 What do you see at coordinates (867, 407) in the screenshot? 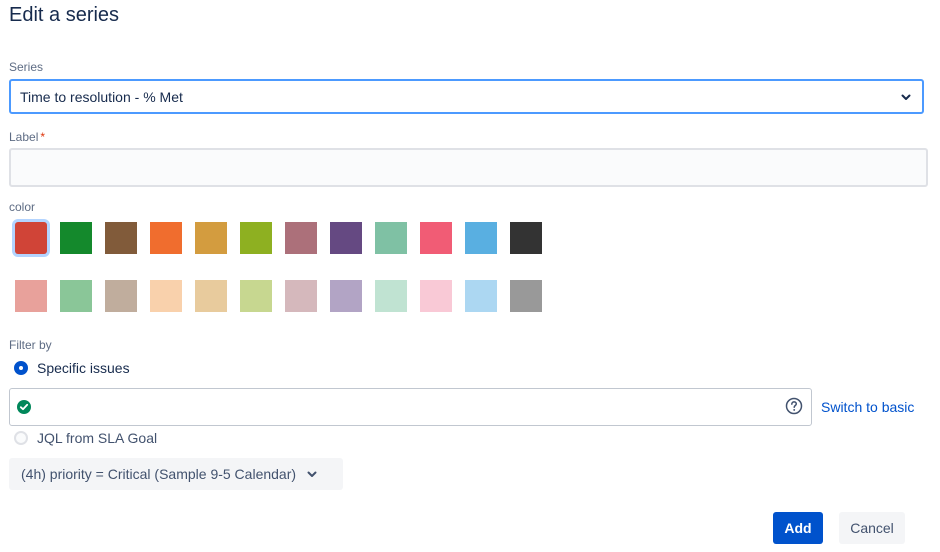
I see `switch-to-basic-link: Switch to basic` at bounding box center [867, 407].